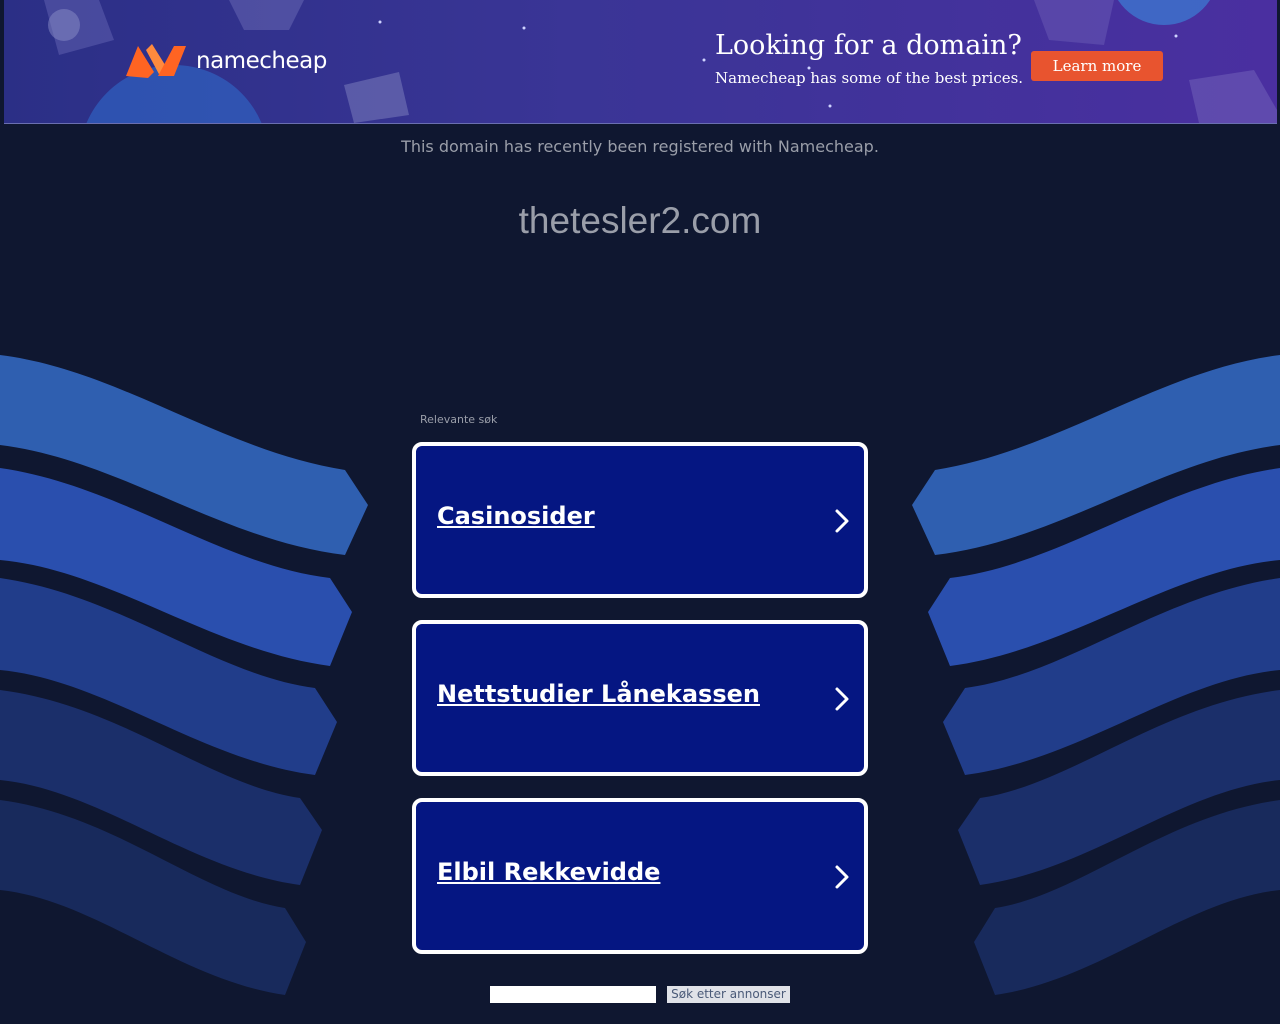  I want to click on related-searches-label: Relevante søk, so click(459, 419).